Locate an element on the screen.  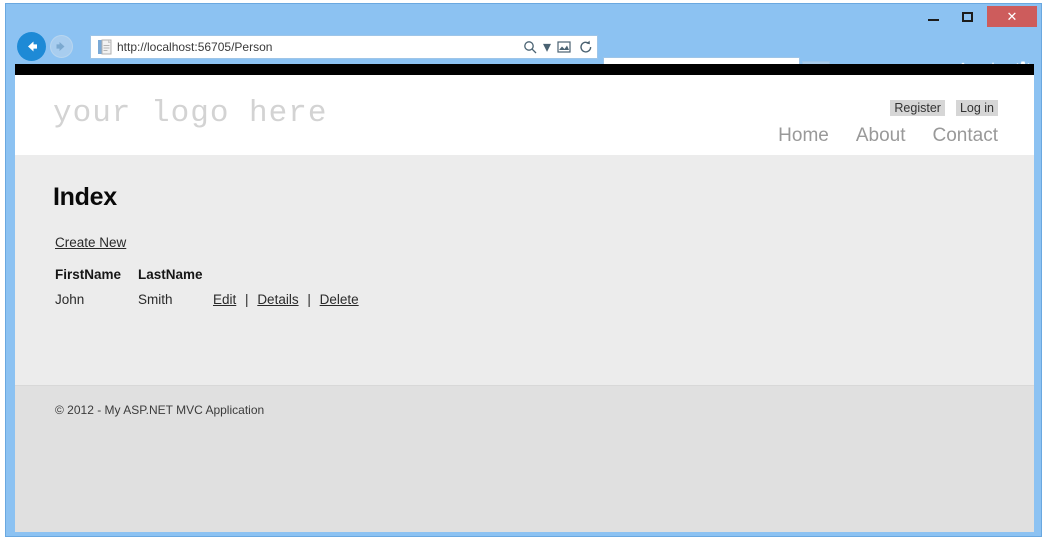
edit-link: Edit is located at coordinates (224, 299).